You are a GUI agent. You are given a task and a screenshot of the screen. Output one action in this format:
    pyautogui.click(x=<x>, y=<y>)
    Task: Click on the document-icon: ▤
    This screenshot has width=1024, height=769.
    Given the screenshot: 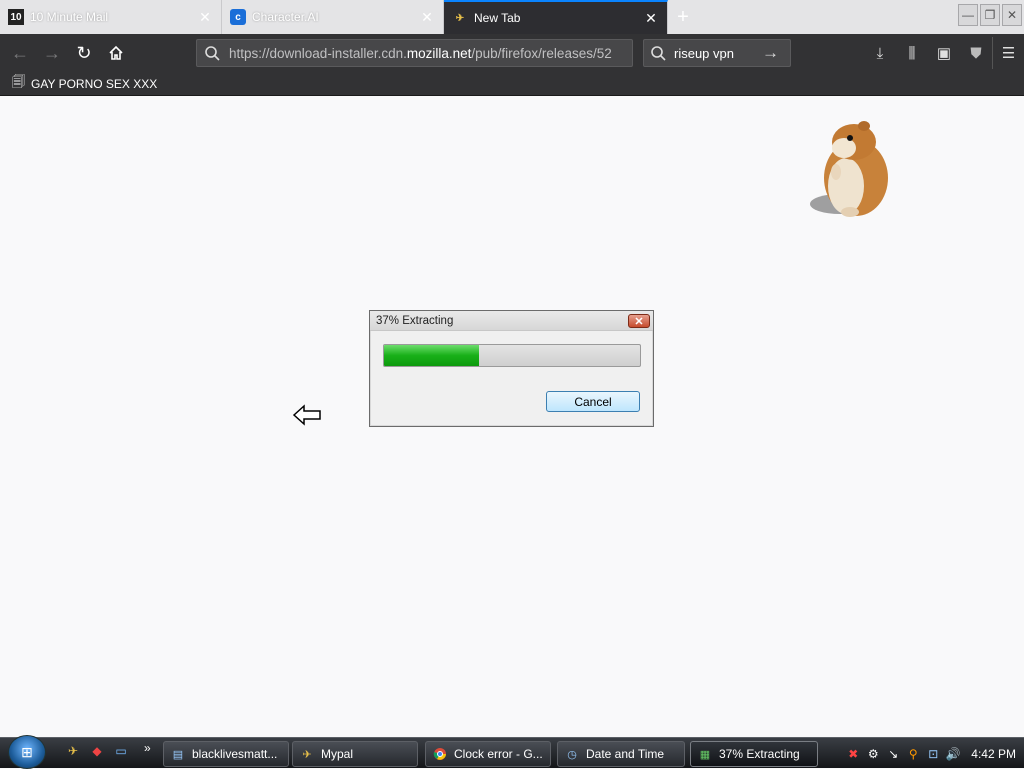 What is the action you would take?
    pyautogui.click(x=178, y=754)
    